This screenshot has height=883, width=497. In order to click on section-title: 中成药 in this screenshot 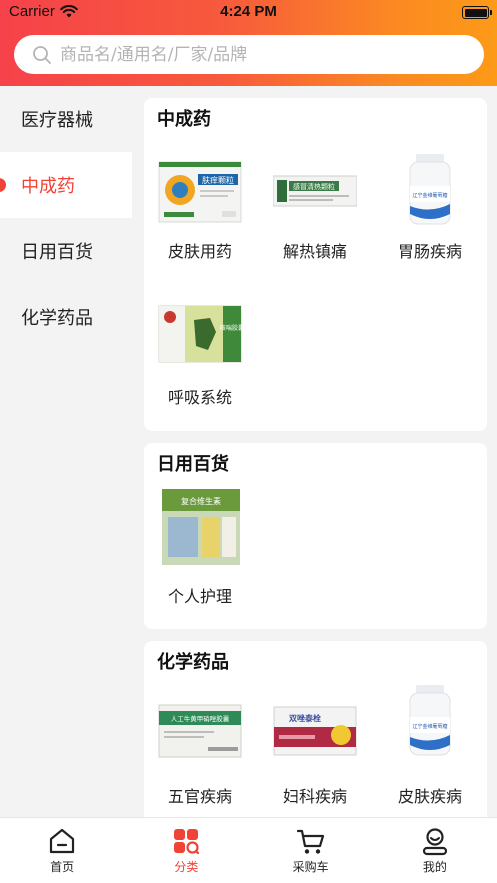, I will do `click(184, 119)`.